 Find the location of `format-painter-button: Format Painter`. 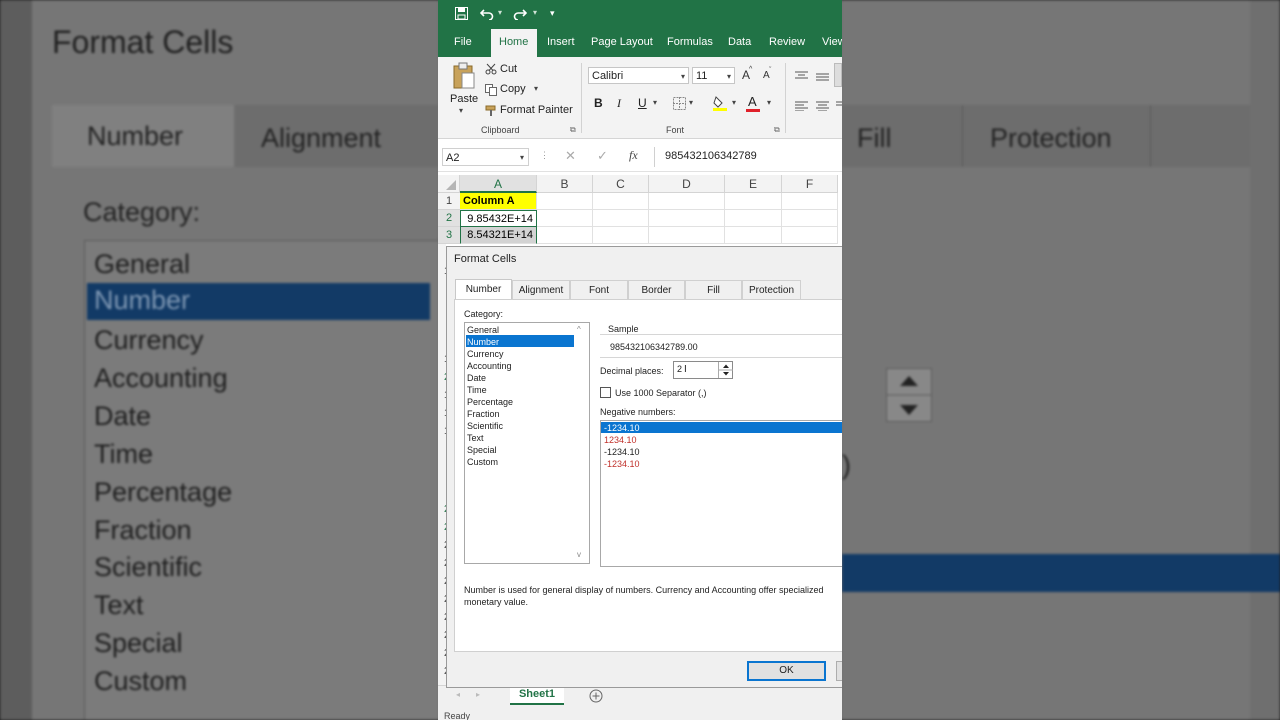

format-painter-button: Format Painter is located at coordinates (536, 110).